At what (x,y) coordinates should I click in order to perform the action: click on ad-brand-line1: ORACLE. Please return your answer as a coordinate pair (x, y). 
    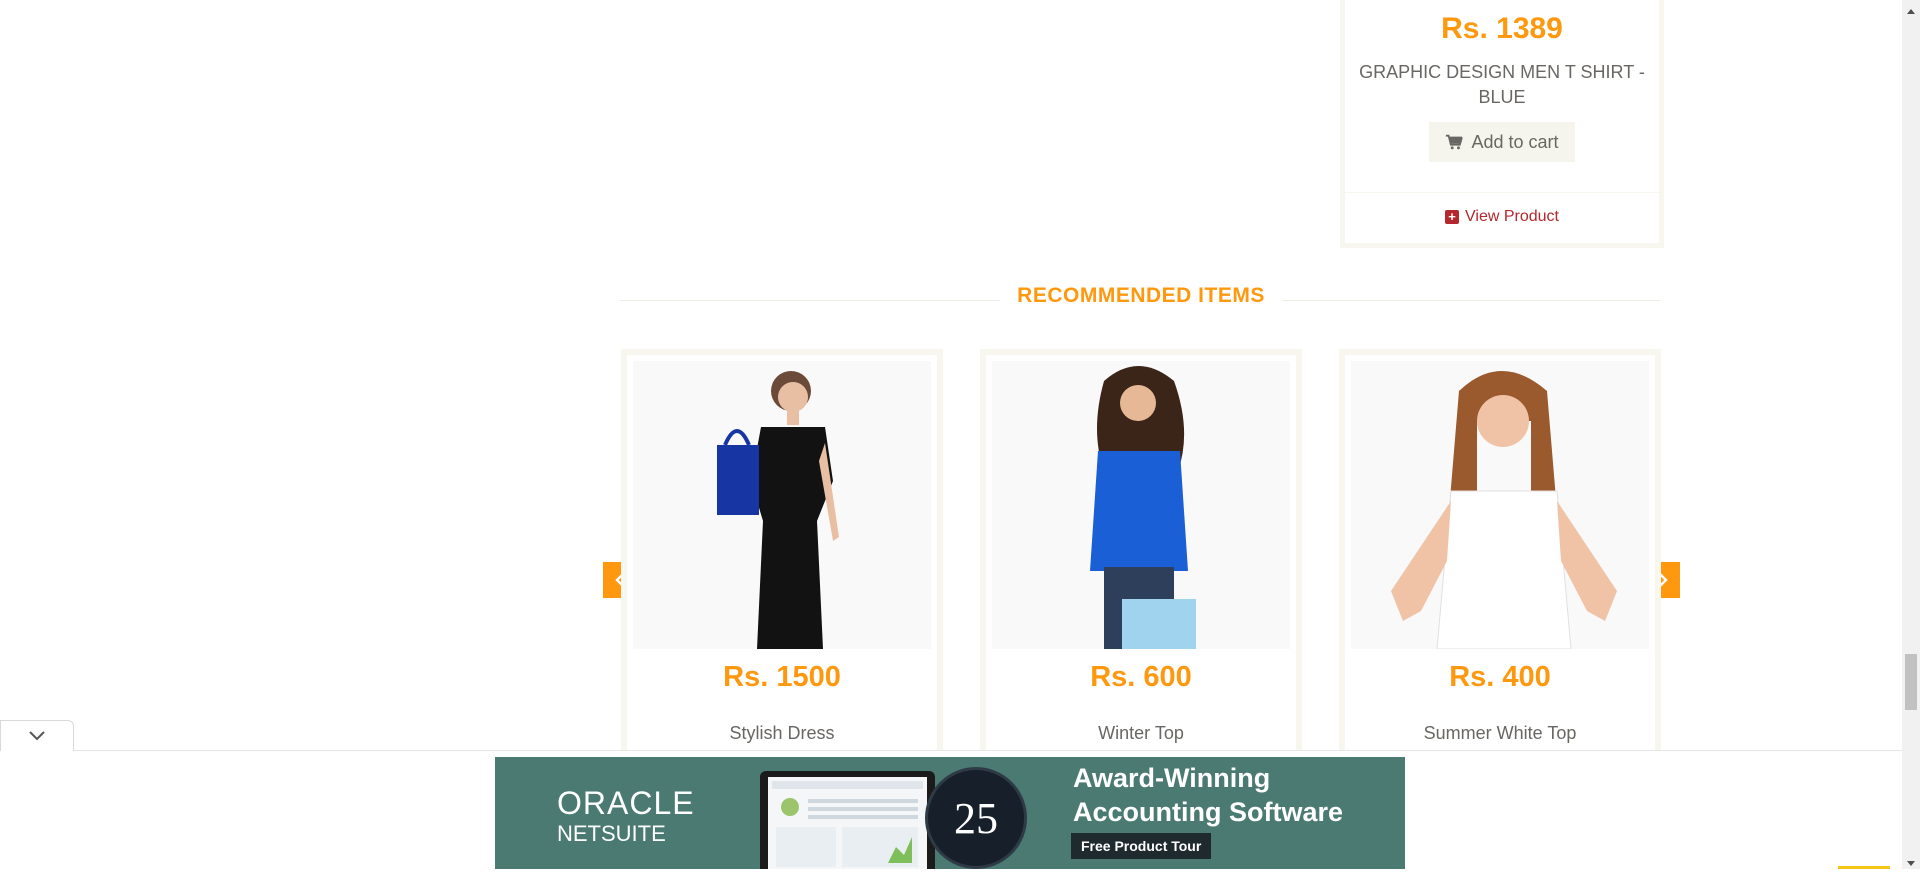
    Looking at the image, I should click on (626, 803).